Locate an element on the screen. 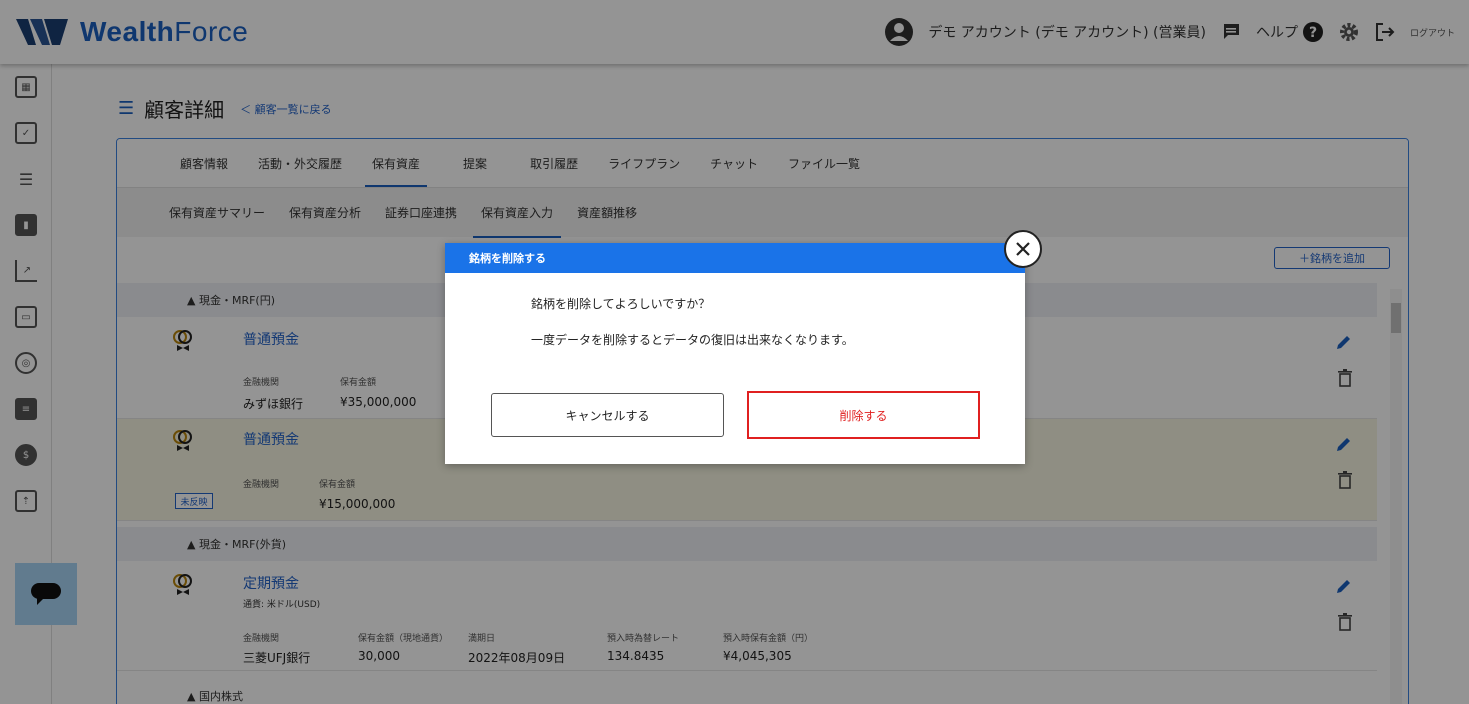  close-dialog-button is located at coordinates (1023, 249).